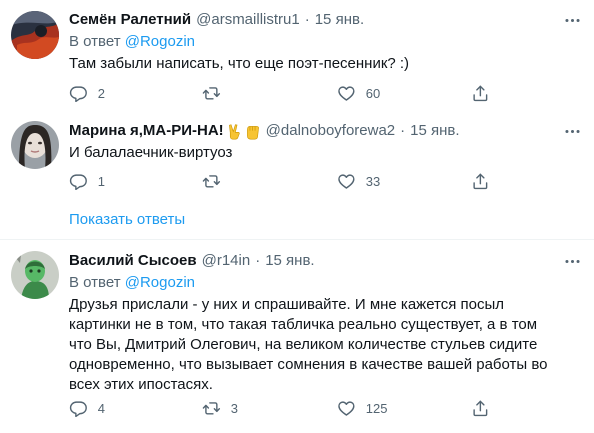 Image resolution: width=594 pixels, height=433 pixels. I want to click on like-button: 33, so click(358, 181).